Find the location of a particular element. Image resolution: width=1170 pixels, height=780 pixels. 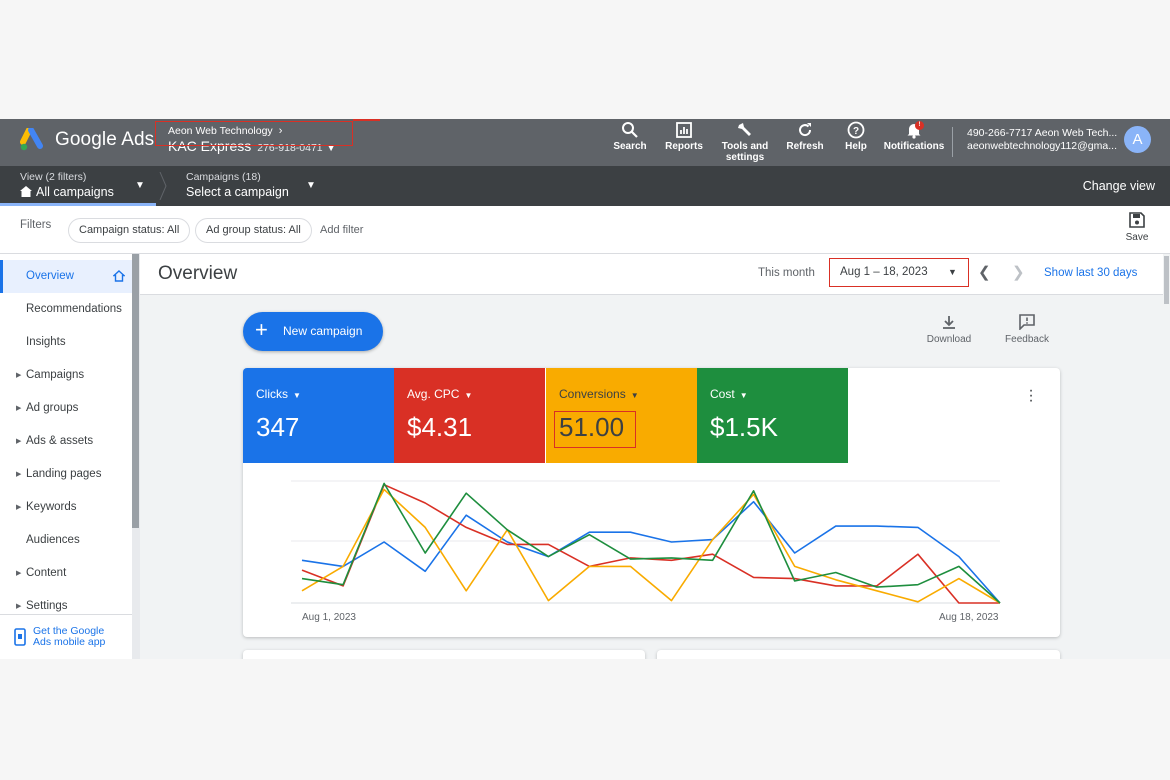

refresh-button: Refresh is located at coordinates (805, 136).